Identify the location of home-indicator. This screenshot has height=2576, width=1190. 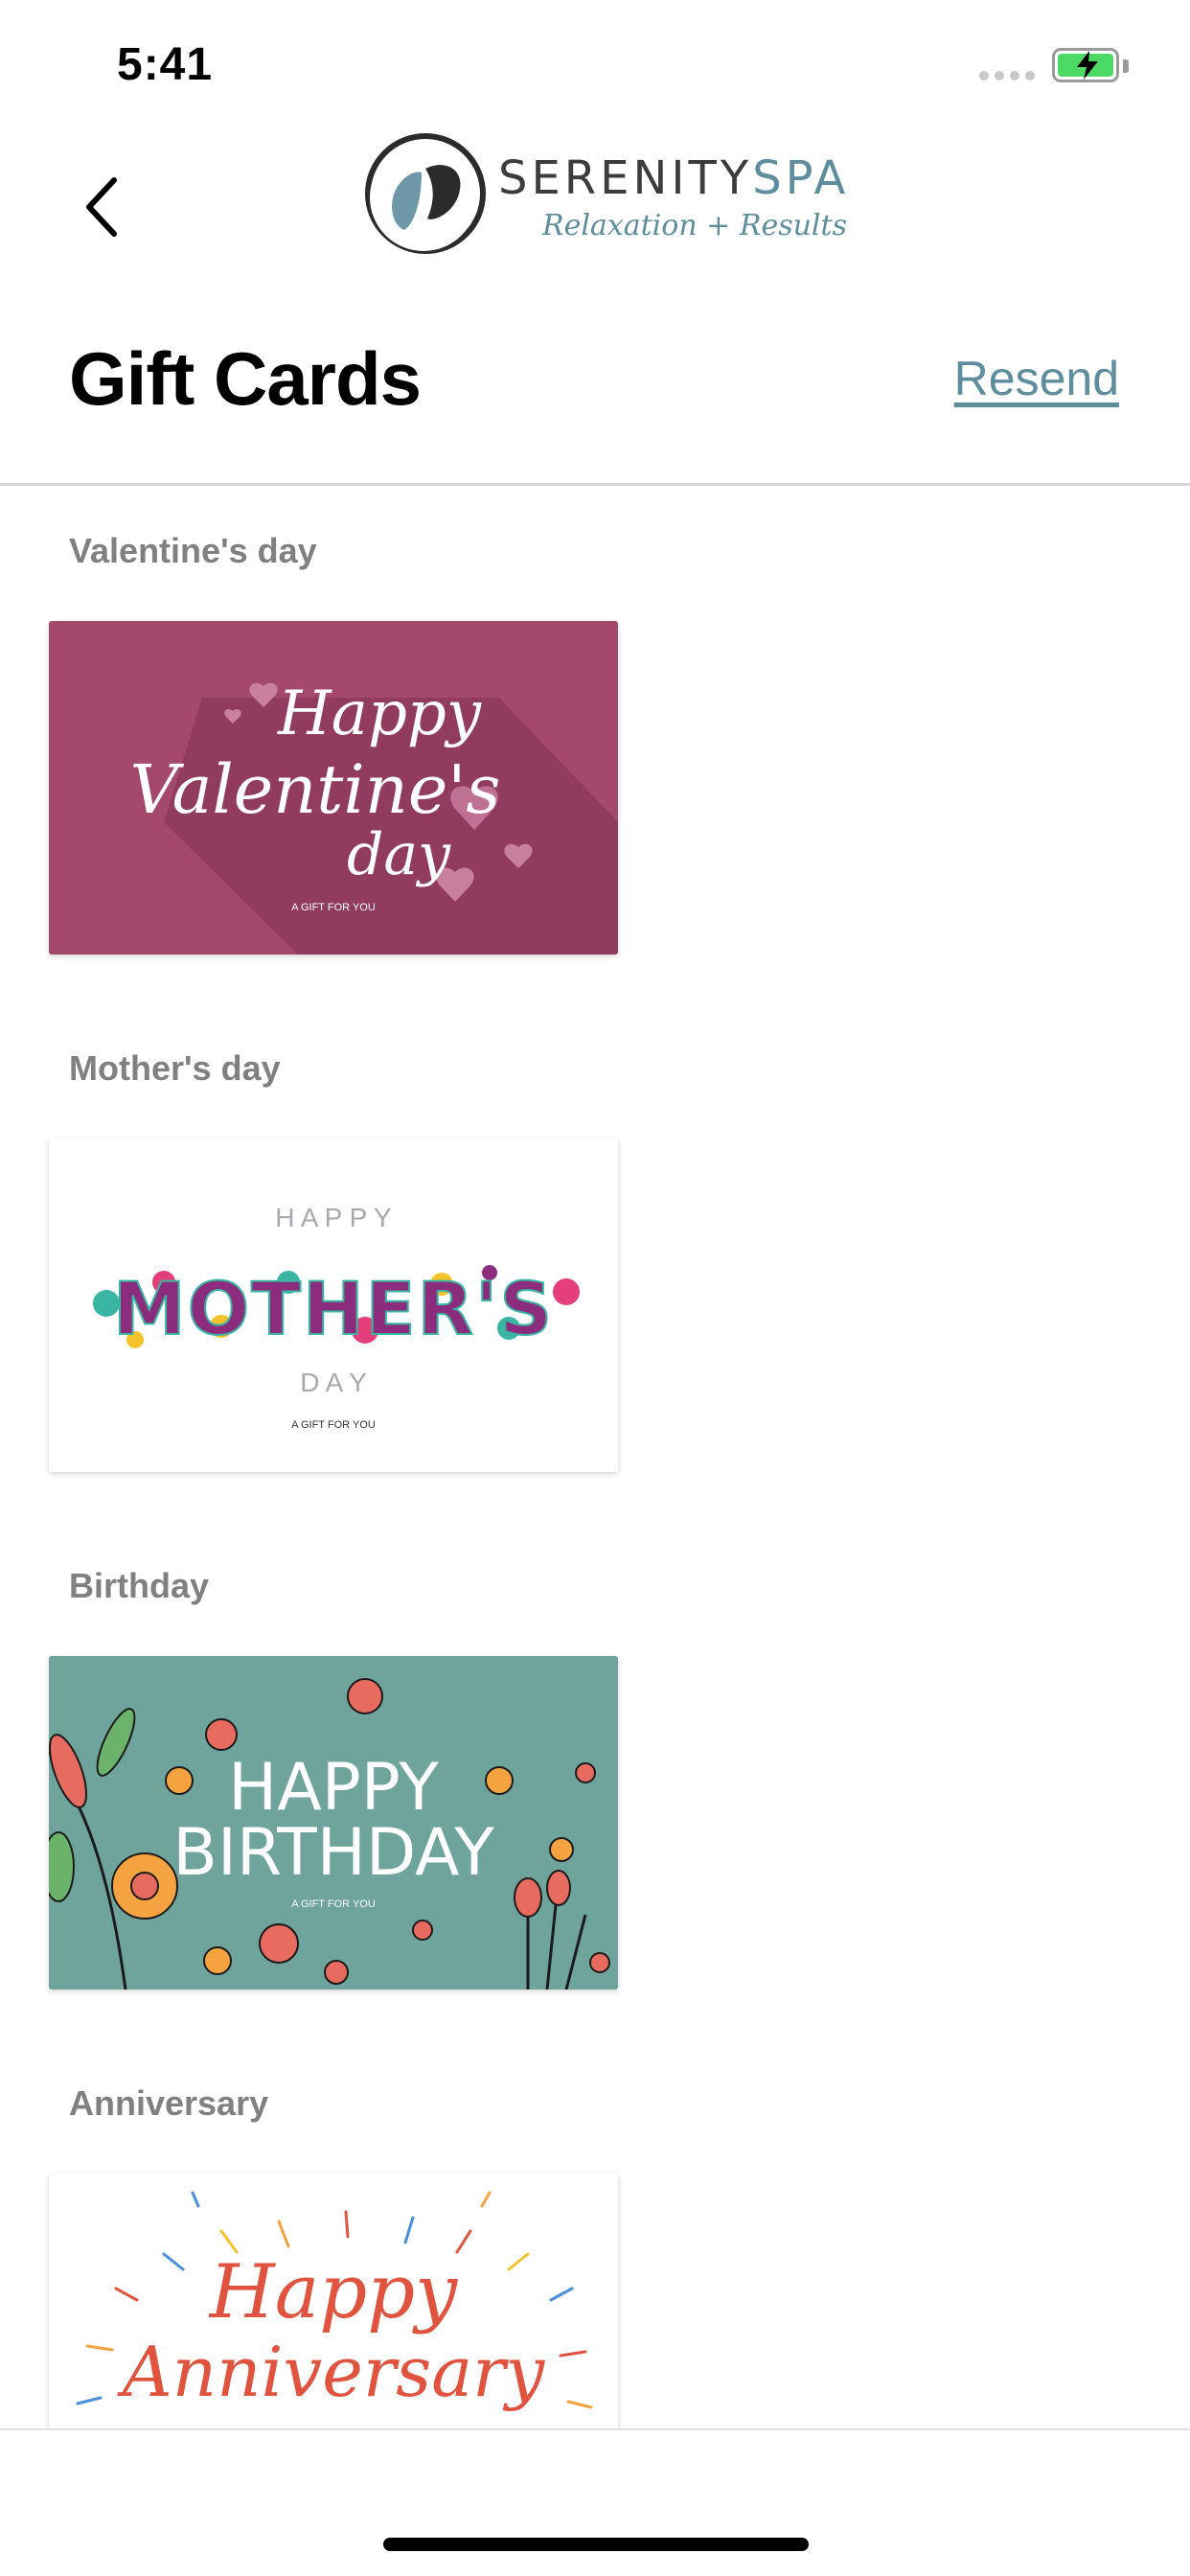
(596, 2544).